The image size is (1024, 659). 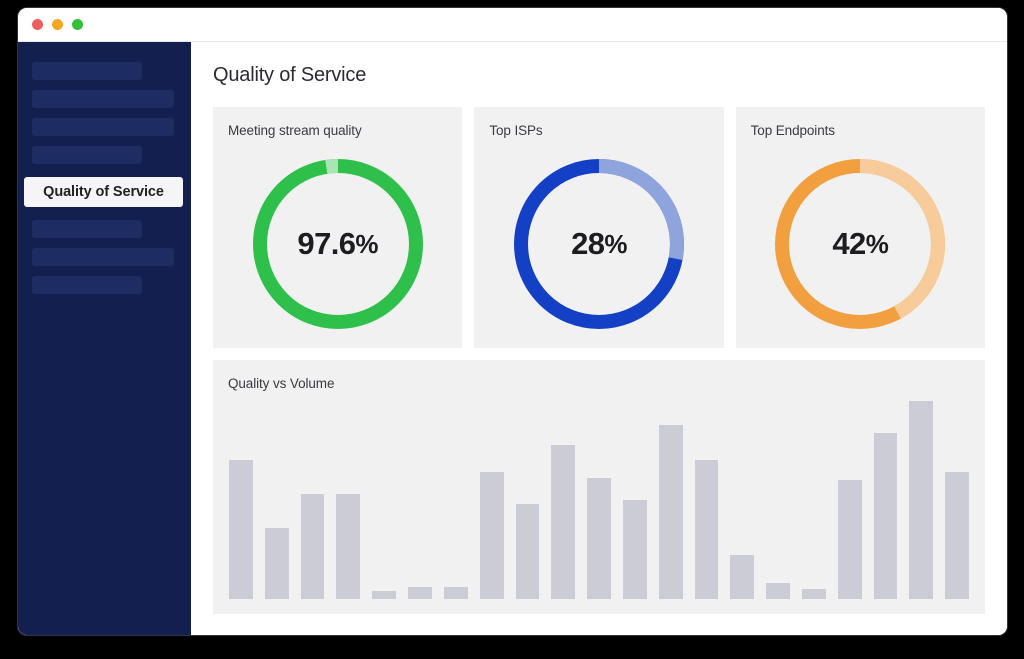 What do you see at coordinates (792, 130) in the screenshot?
I see `kpi-card-title: Top Endpoints` at bounding box center [792, 130].